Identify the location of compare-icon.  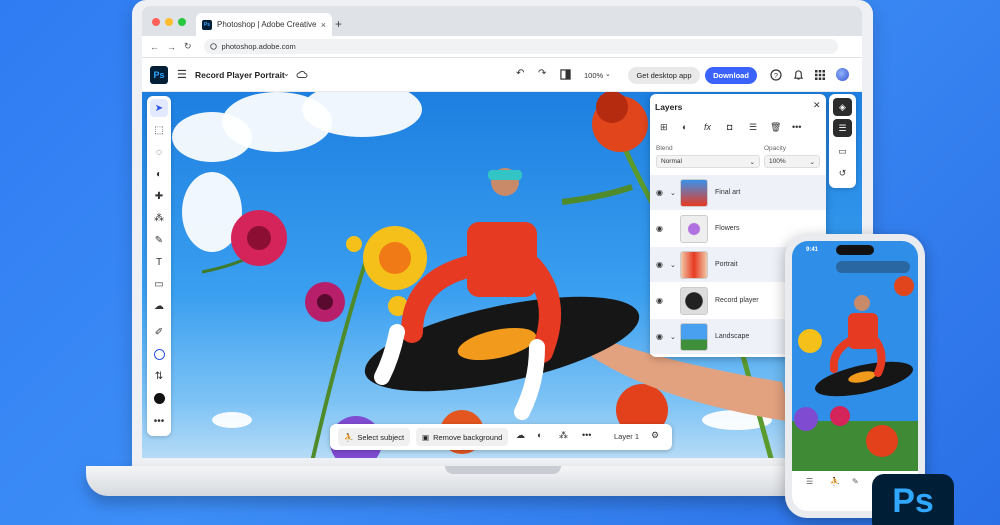
(565, 74).